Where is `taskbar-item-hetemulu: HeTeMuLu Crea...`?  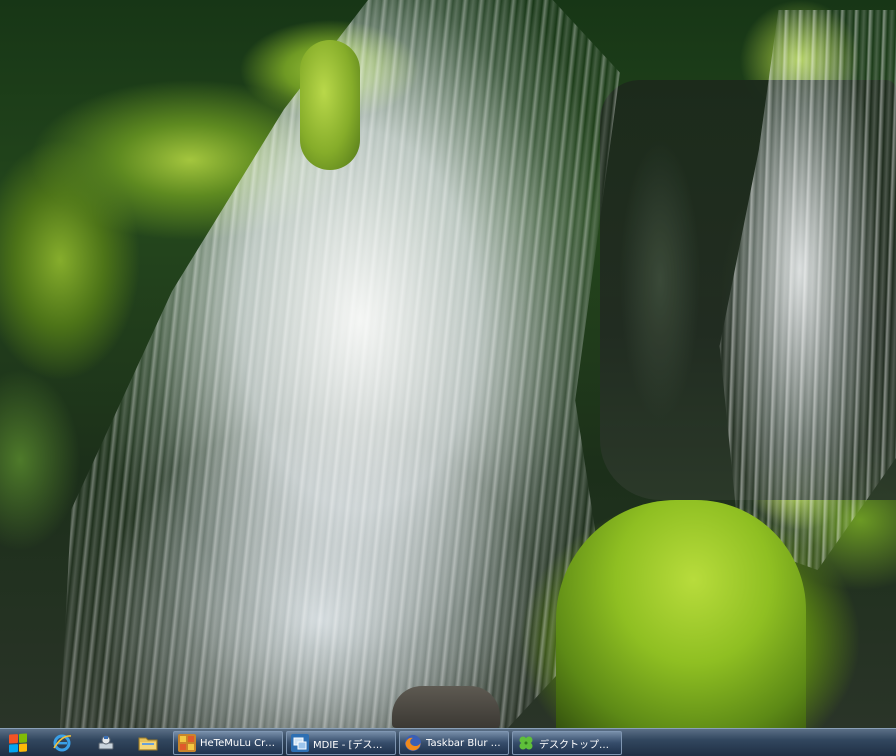
taskbar-item-hetemulu: HeTeMuLu Crea... is located at coordinates (228, 743).